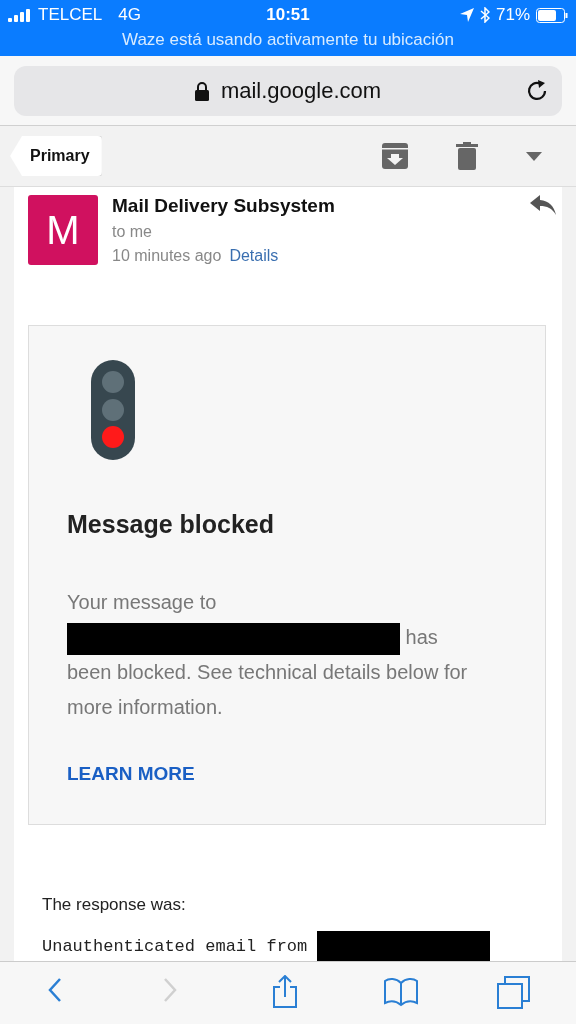 This screenshot has width=576, height=1024. Describe the element at coordinates (288, 40) in the screenshot. I see `location-banner: Waze está usando activamente tu ubicación` at that location.